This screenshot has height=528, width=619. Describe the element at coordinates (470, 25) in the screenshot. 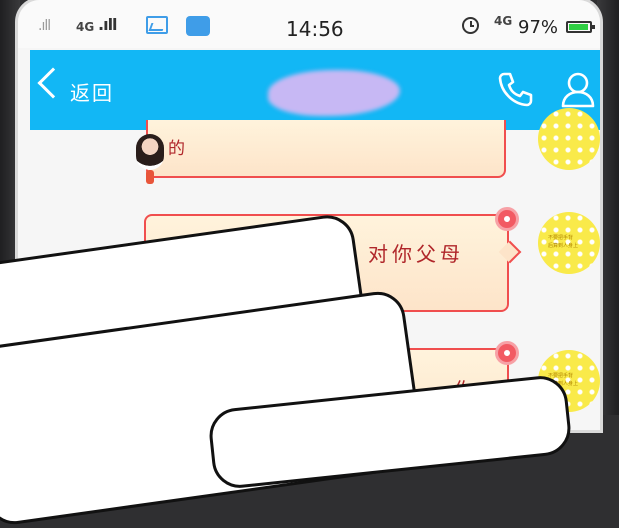

I see `alarm-icon` at that location.